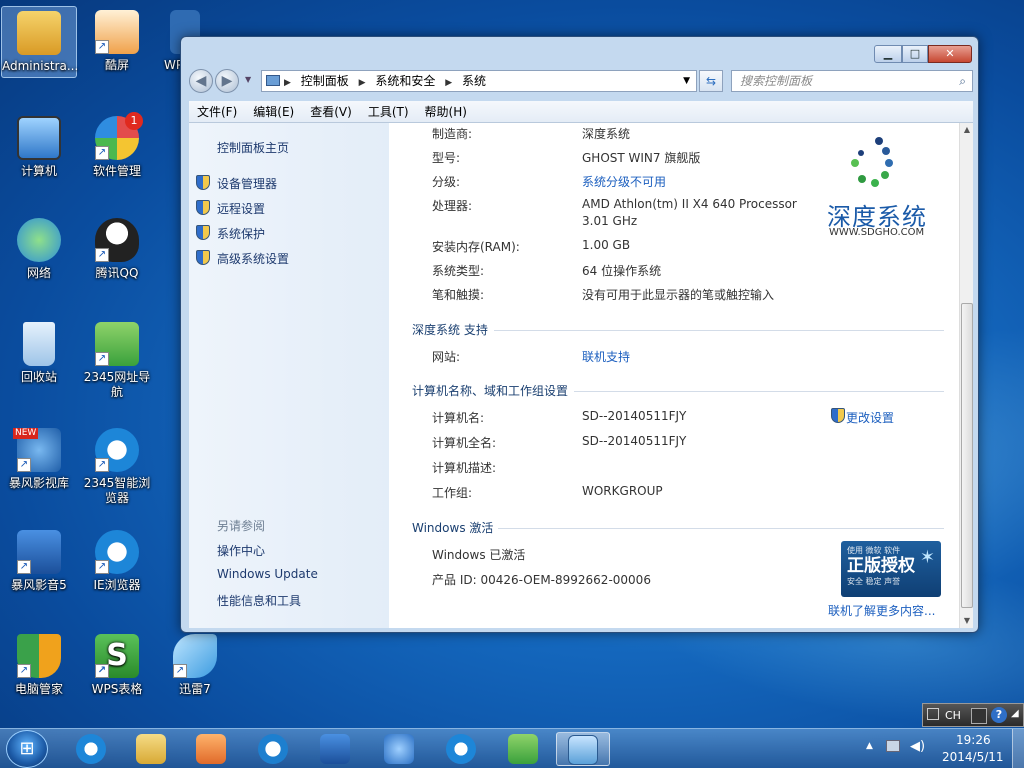  I want to click on breadcrumb-system-security: 系统和安全, so click(405, 81).